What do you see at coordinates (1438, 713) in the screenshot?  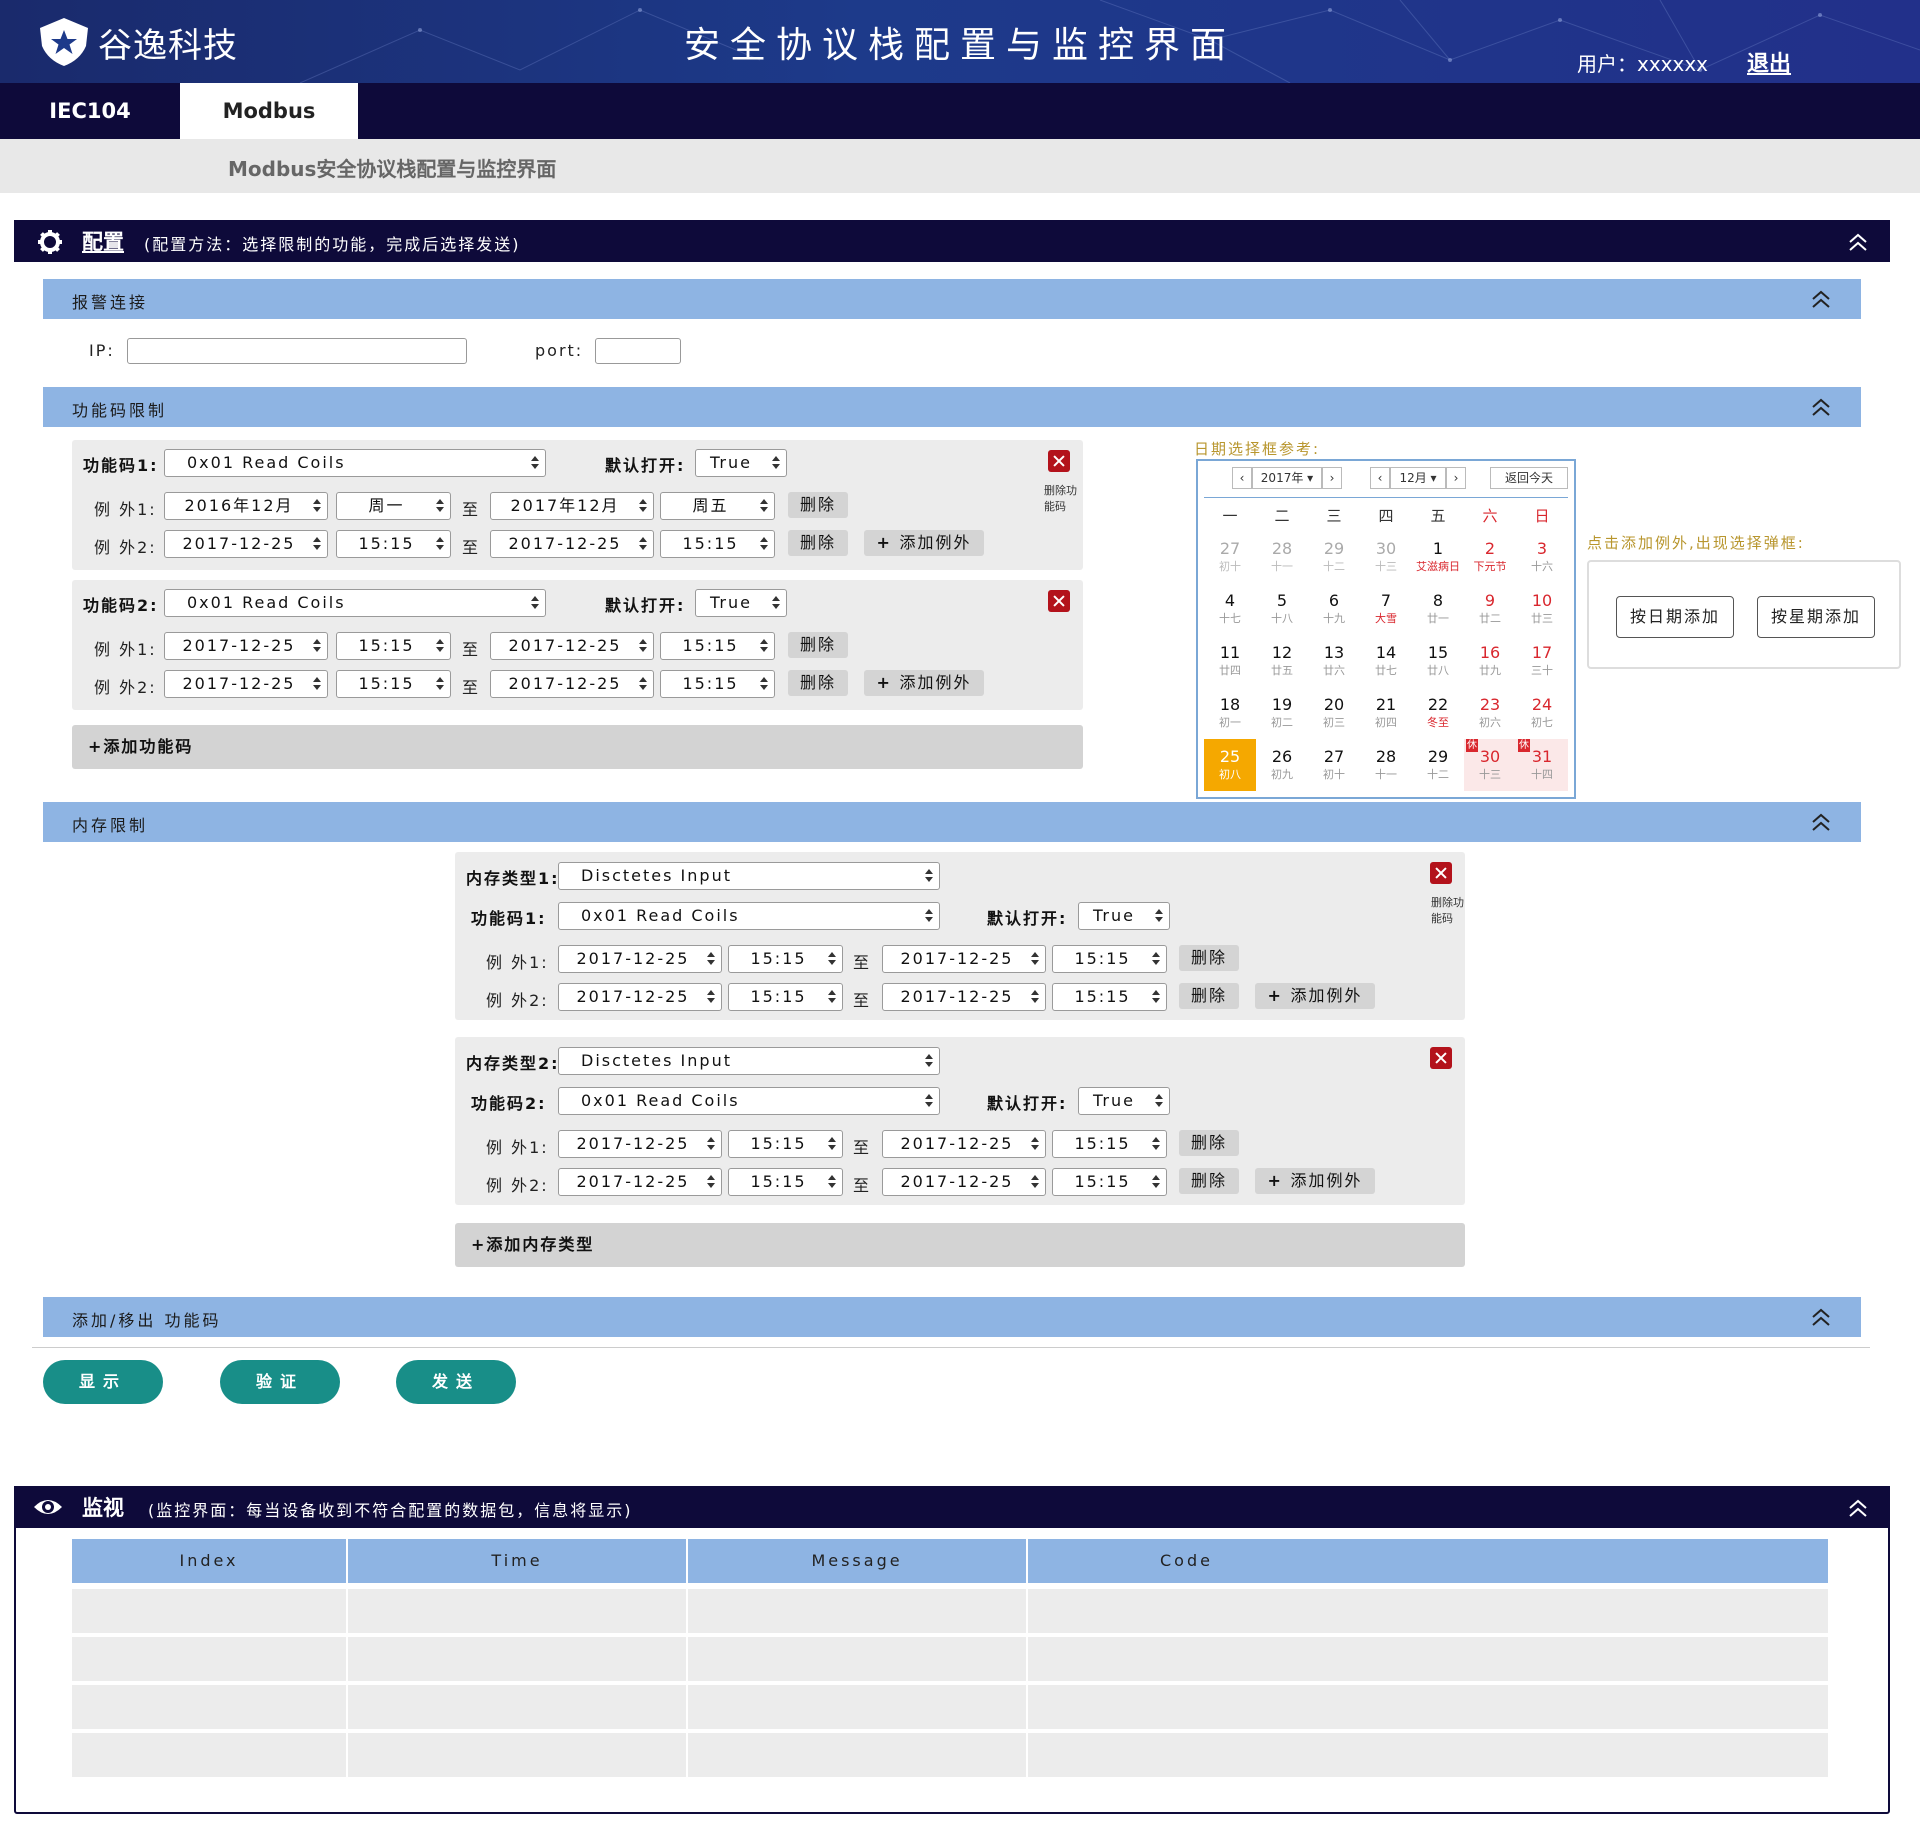 I see `calendar-day: 22 冬至` at bounding box center [1438, 713].